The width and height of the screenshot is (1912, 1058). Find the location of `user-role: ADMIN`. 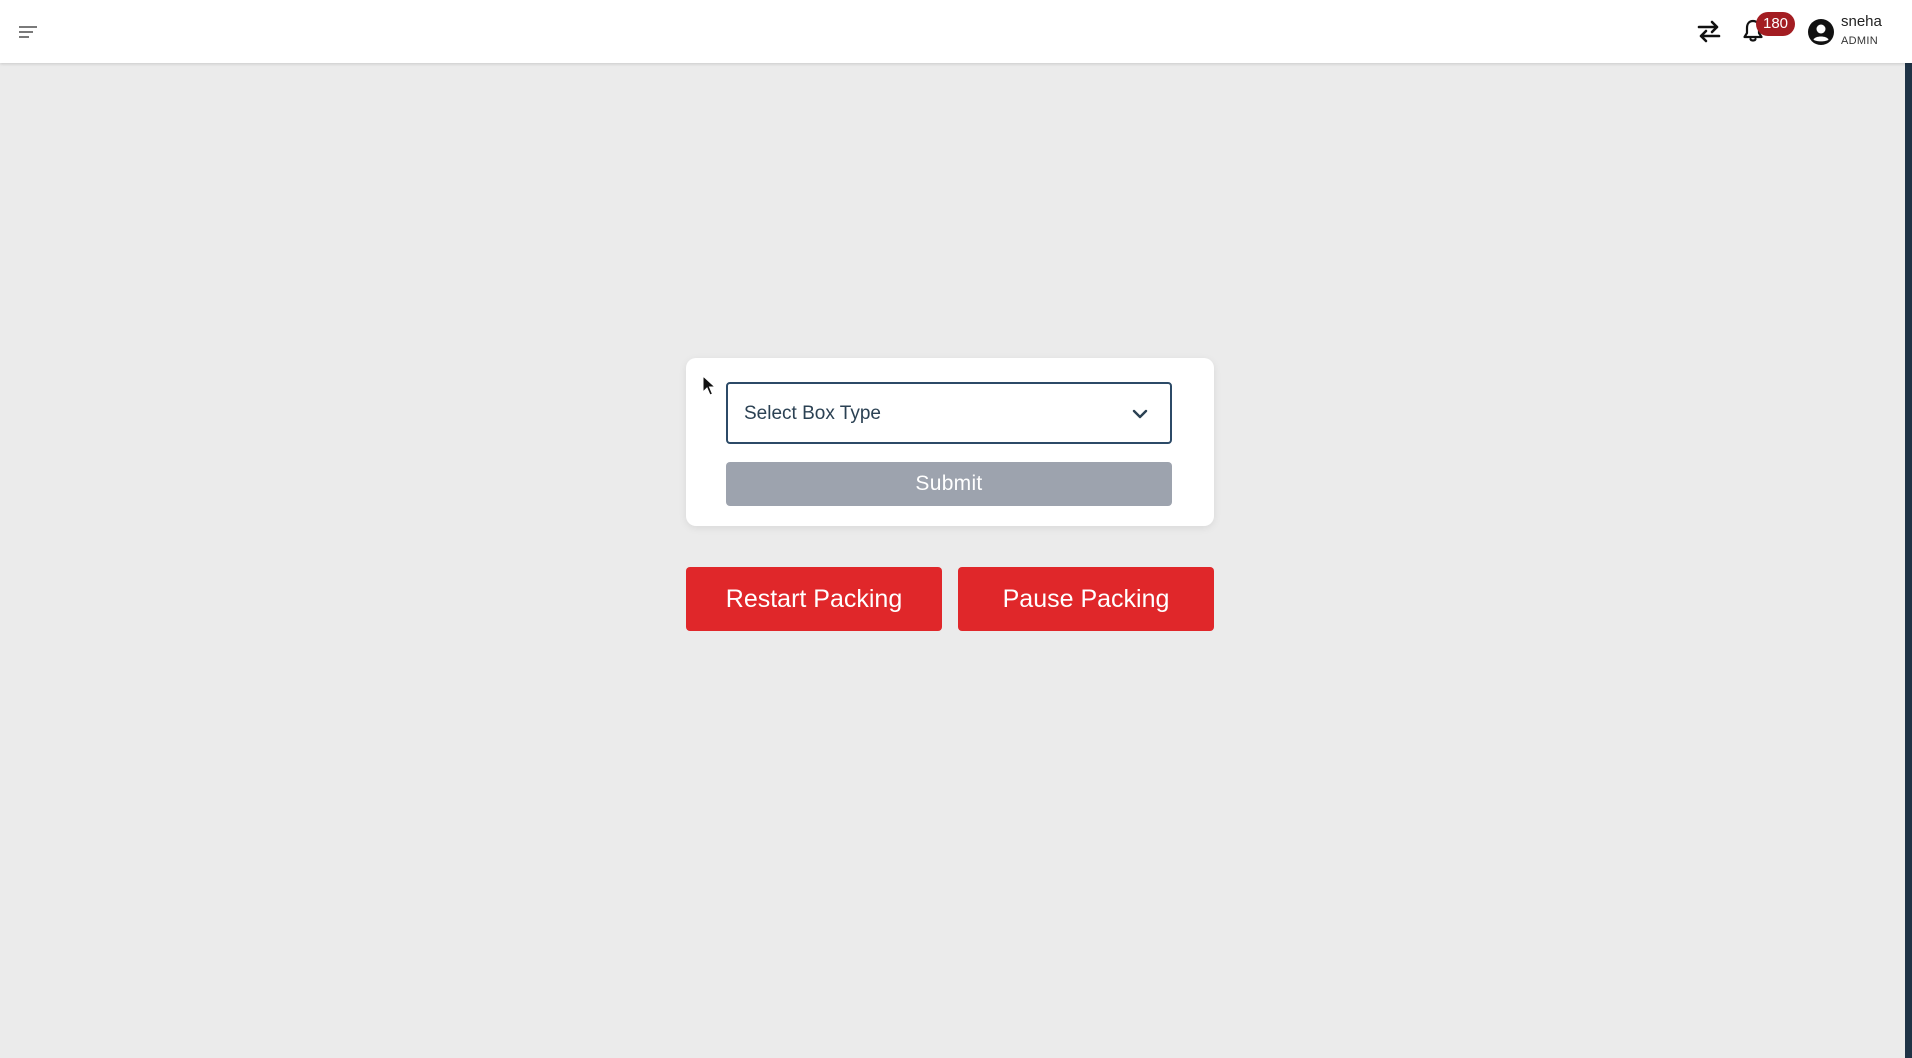

user-role: ADMIN is located at coordinates (1859, 41).